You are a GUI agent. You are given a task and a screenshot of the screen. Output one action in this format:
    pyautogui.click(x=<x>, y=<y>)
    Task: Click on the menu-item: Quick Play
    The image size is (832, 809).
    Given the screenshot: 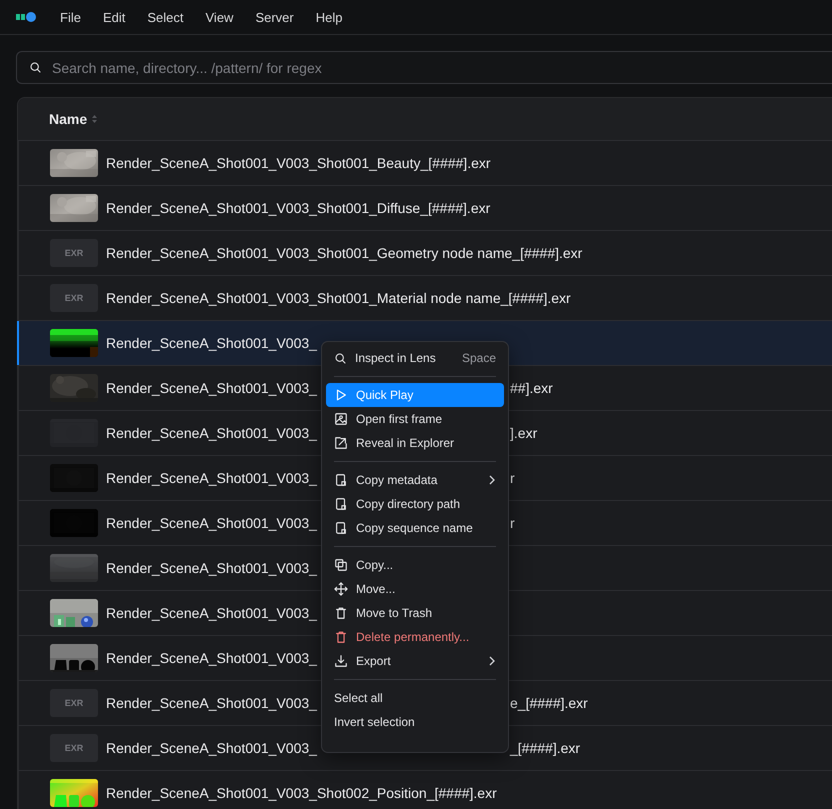 What is the action you would take?
    pyautogui.click(x=415, y=395)
    